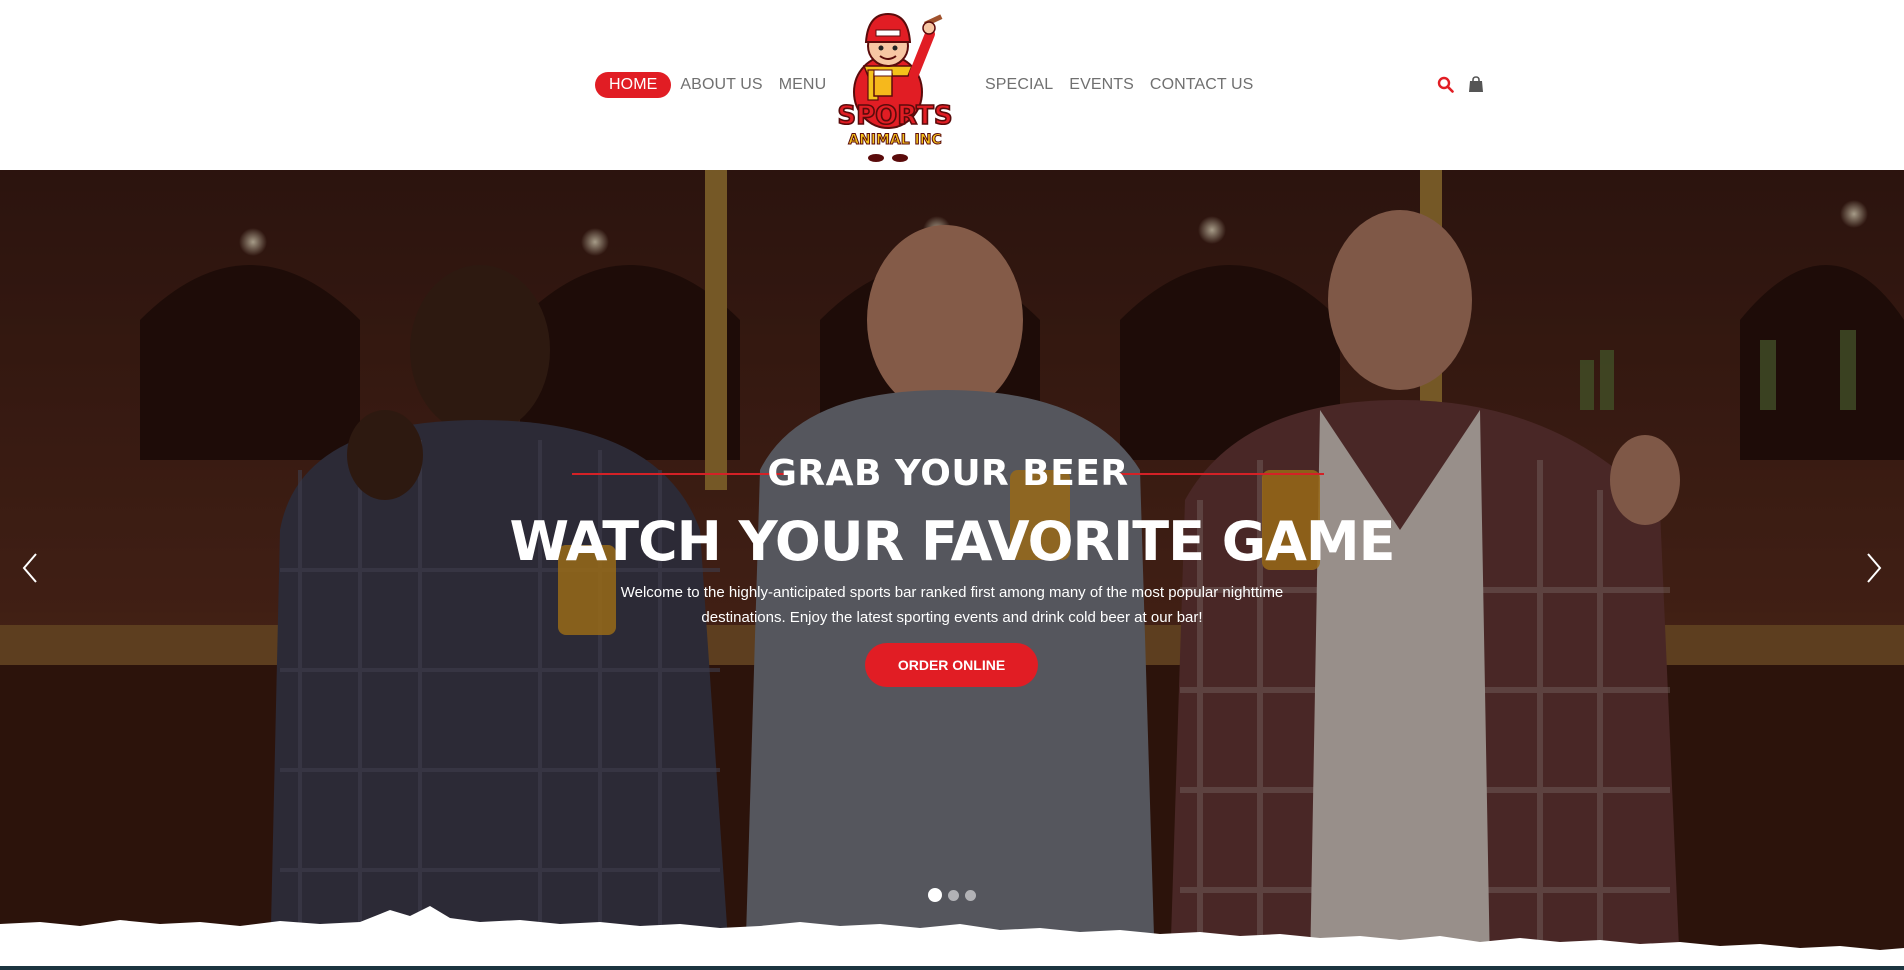 This screenshot has width=1904, height=970. I want to click on torn-paper-divider, so click(952, 938).